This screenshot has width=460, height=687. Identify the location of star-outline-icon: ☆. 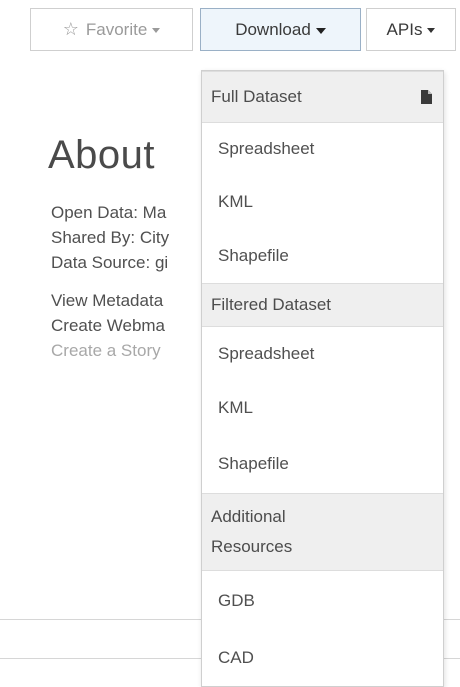
(70, 29).